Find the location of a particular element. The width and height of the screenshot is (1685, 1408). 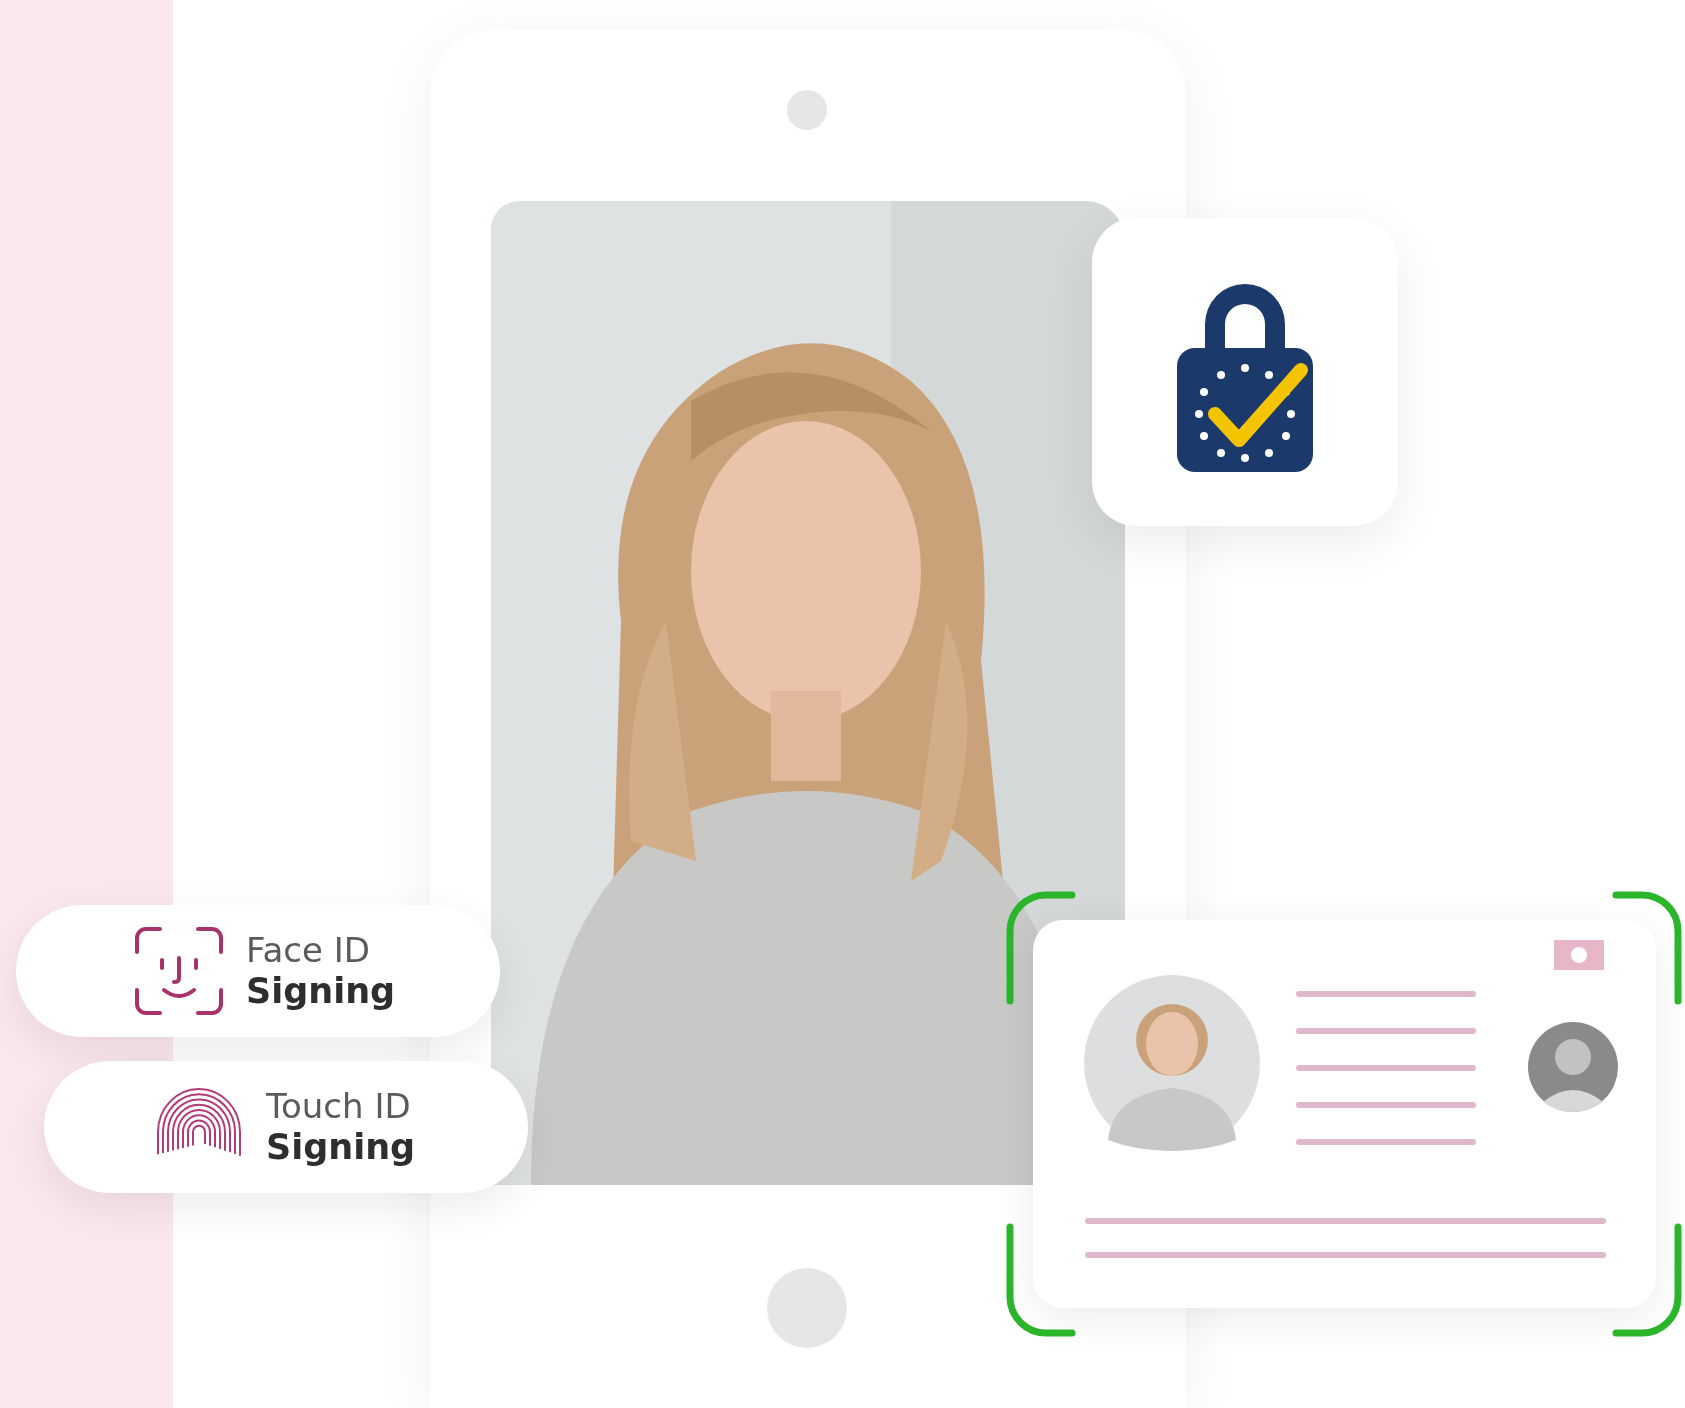

face-id-card: Face ID Signing is located at coordinates (258, 971).